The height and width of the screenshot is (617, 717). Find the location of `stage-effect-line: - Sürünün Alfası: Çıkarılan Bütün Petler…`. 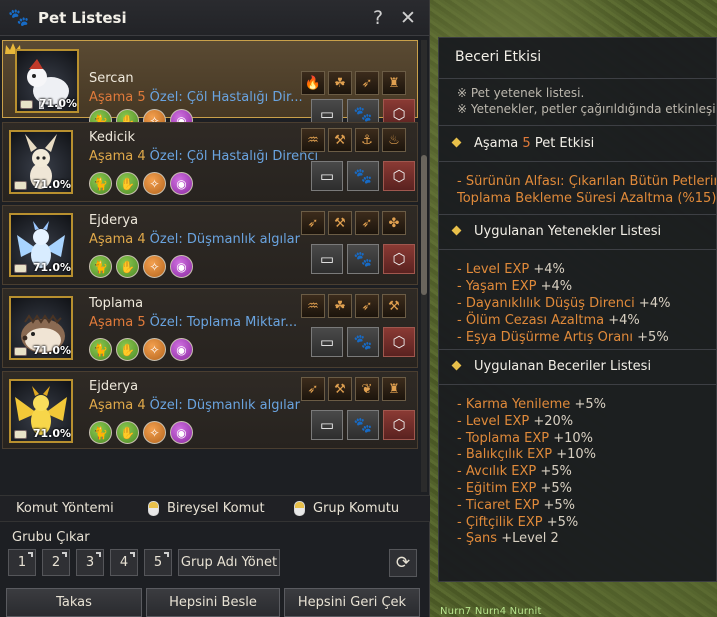

stage-effect-line: - Sürünün Alfası: Çıkarılan Bütün Petler… is located at coordinates (587, 181).